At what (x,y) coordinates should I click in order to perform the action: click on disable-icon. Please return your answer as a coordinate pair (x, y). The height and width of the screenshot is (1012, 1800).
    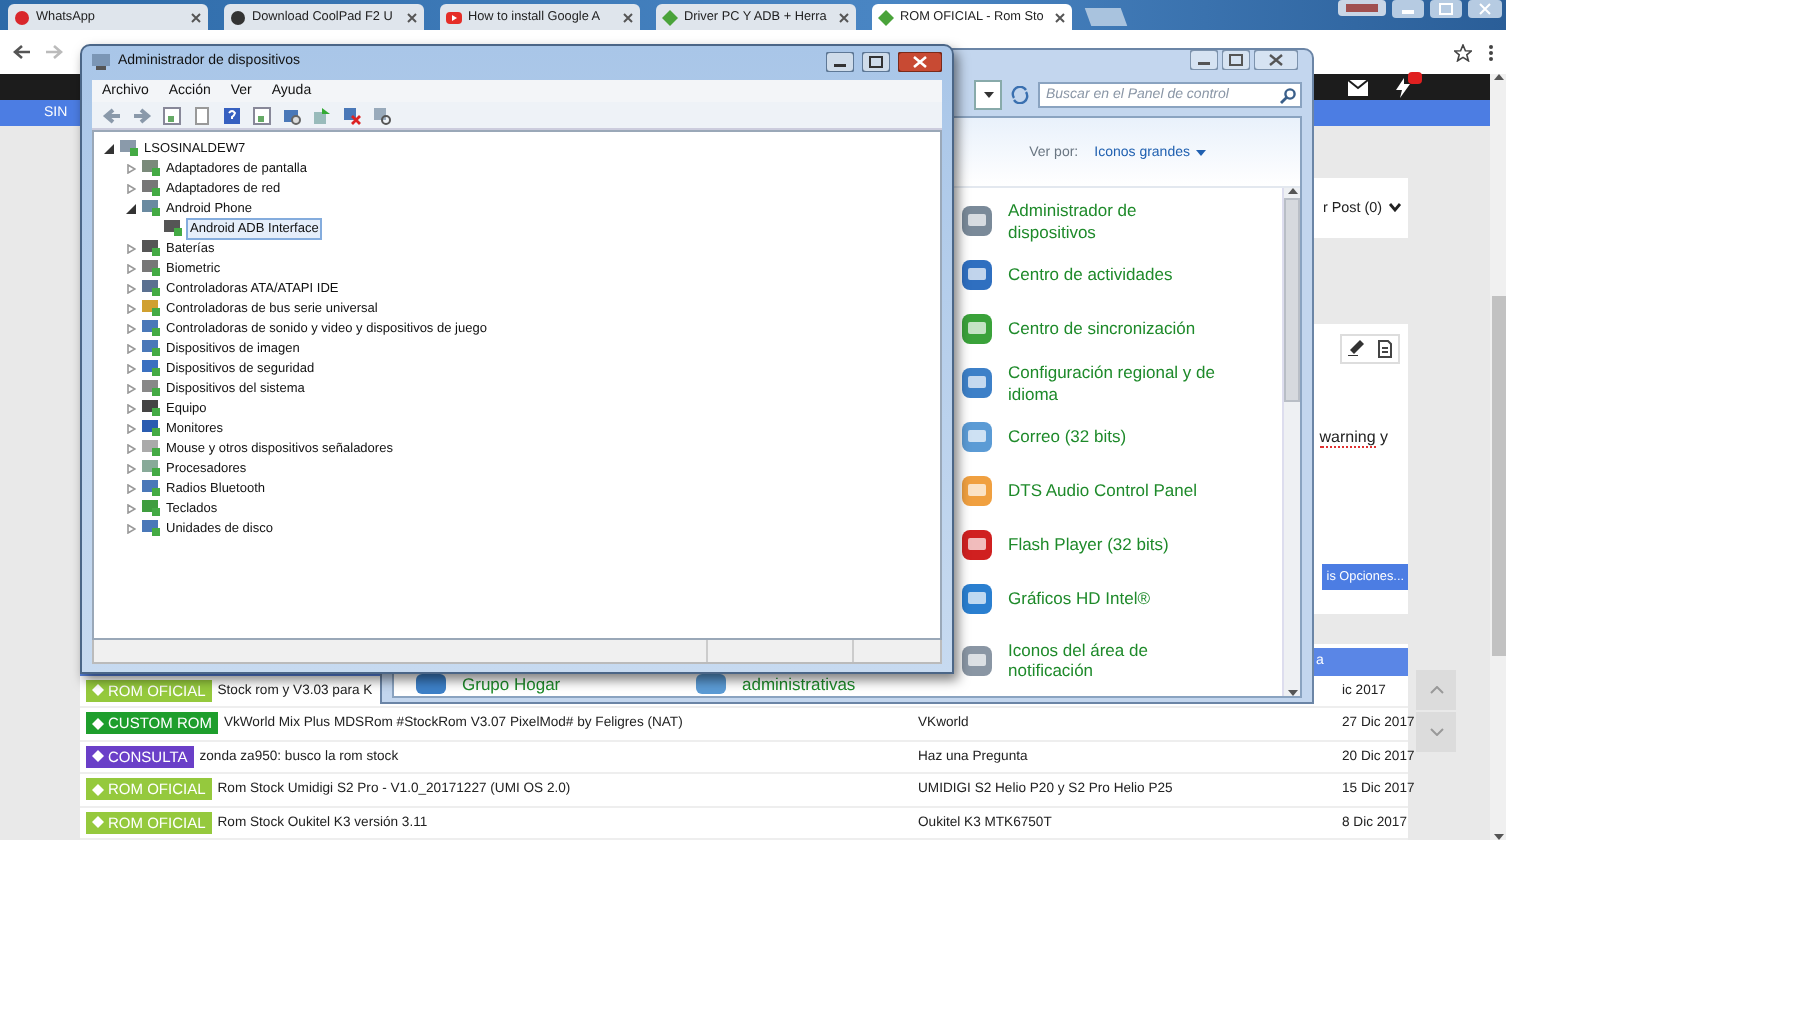
    Looking at the image, I should click on (382, 115).